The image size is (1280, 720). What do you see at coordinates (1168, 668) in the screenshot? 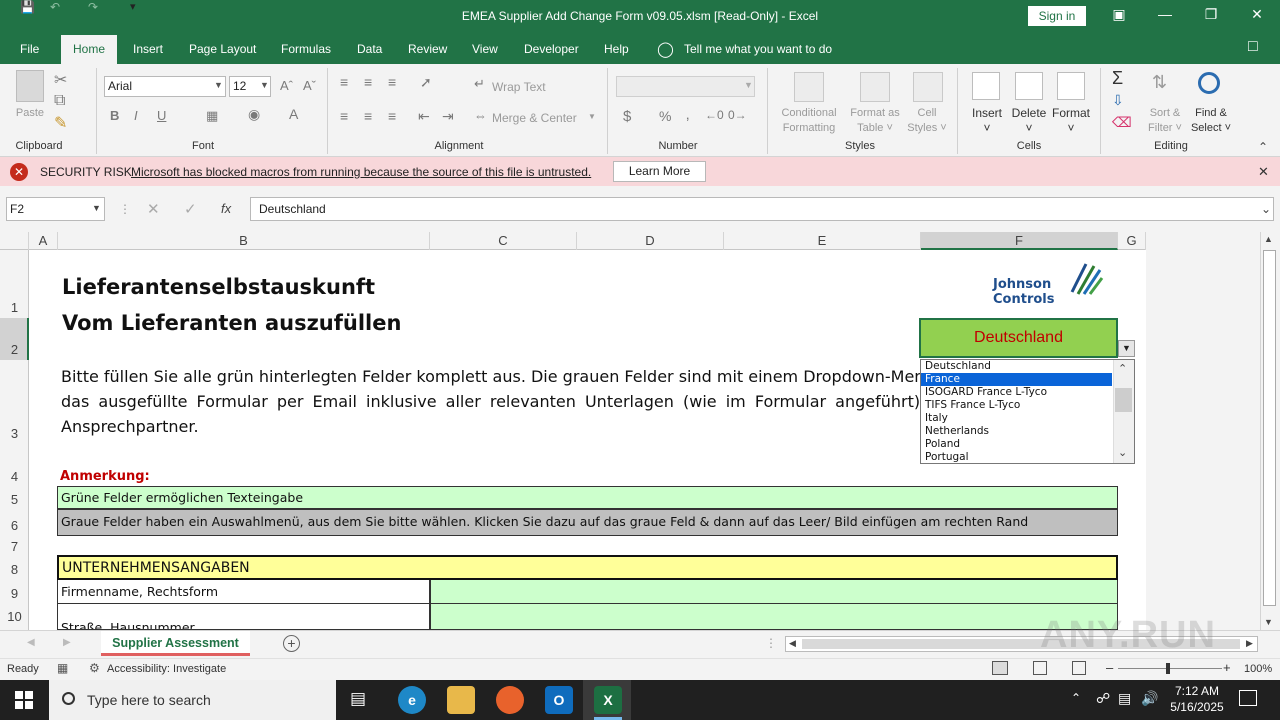
I see `zoom-slider-thumb` at bounding box center [1168, 668].